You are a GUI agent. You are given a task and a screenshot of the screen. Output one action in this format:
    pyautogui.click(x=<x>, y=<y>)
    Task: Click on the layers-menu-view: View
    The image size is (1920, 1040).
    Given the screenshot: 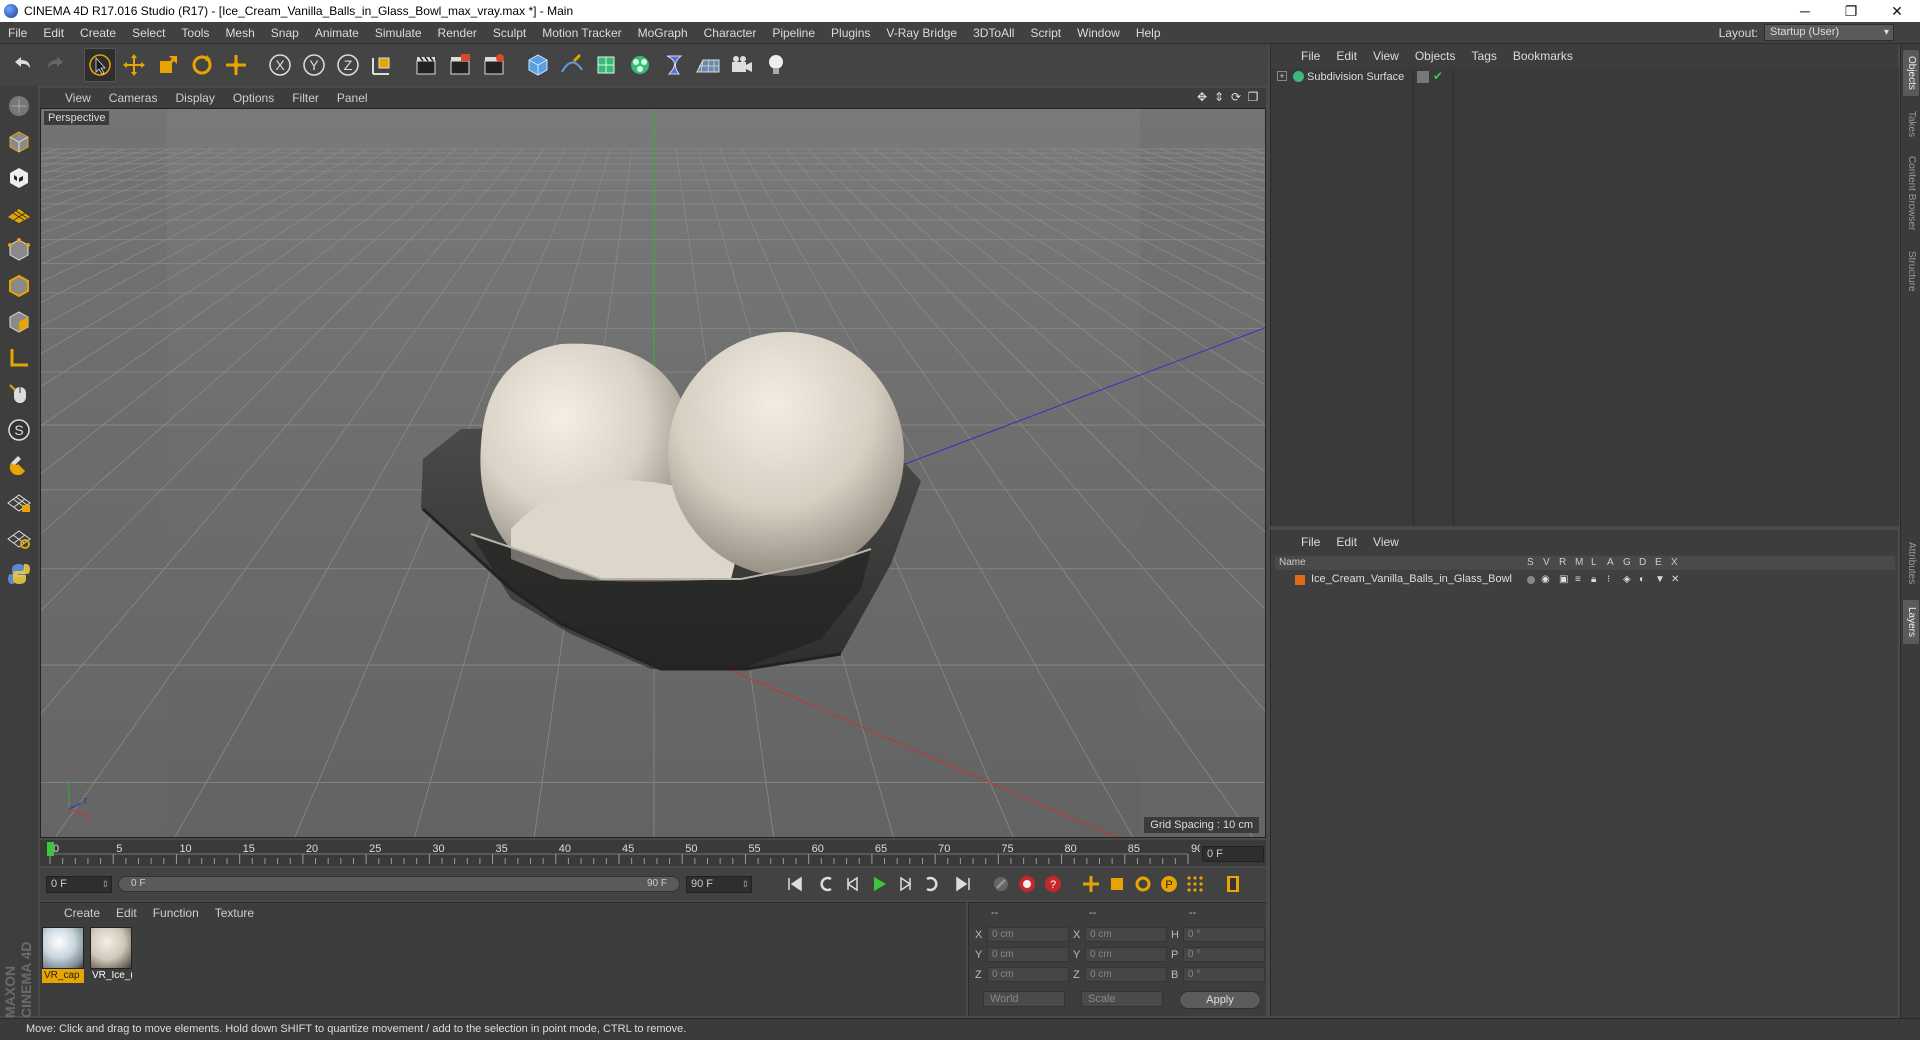 What is the action you would take?
    pyautogui.click(x=1386, y=542)
    